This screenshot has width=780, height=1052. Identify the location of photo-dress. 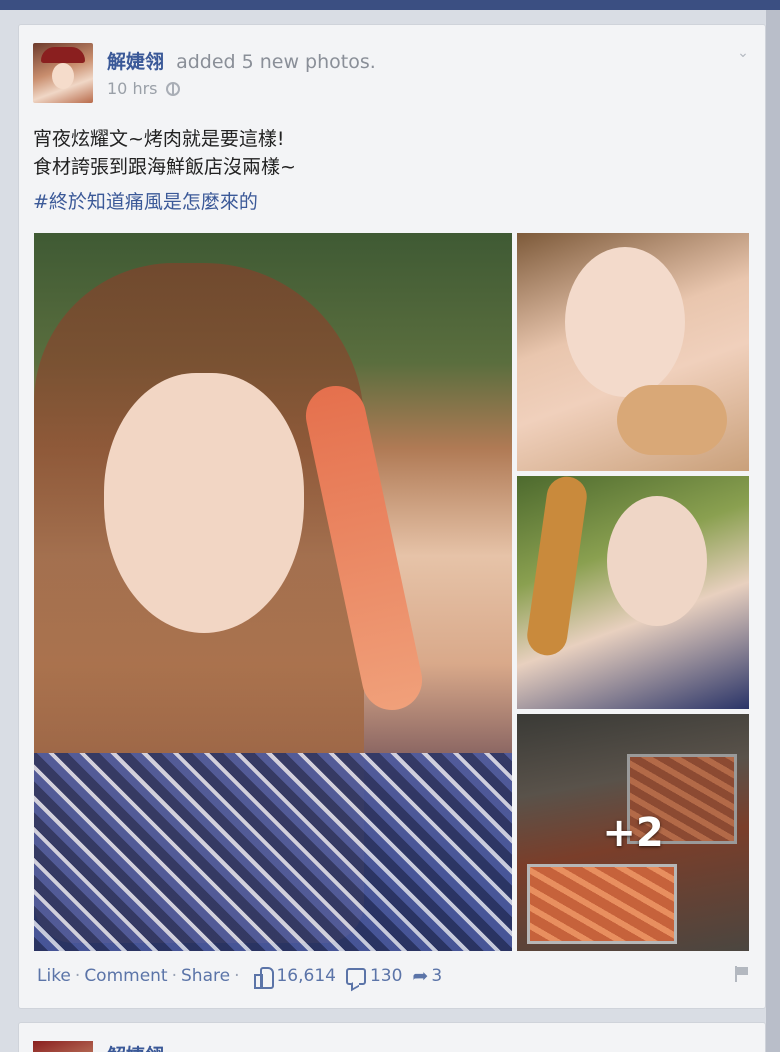
(273, 852).